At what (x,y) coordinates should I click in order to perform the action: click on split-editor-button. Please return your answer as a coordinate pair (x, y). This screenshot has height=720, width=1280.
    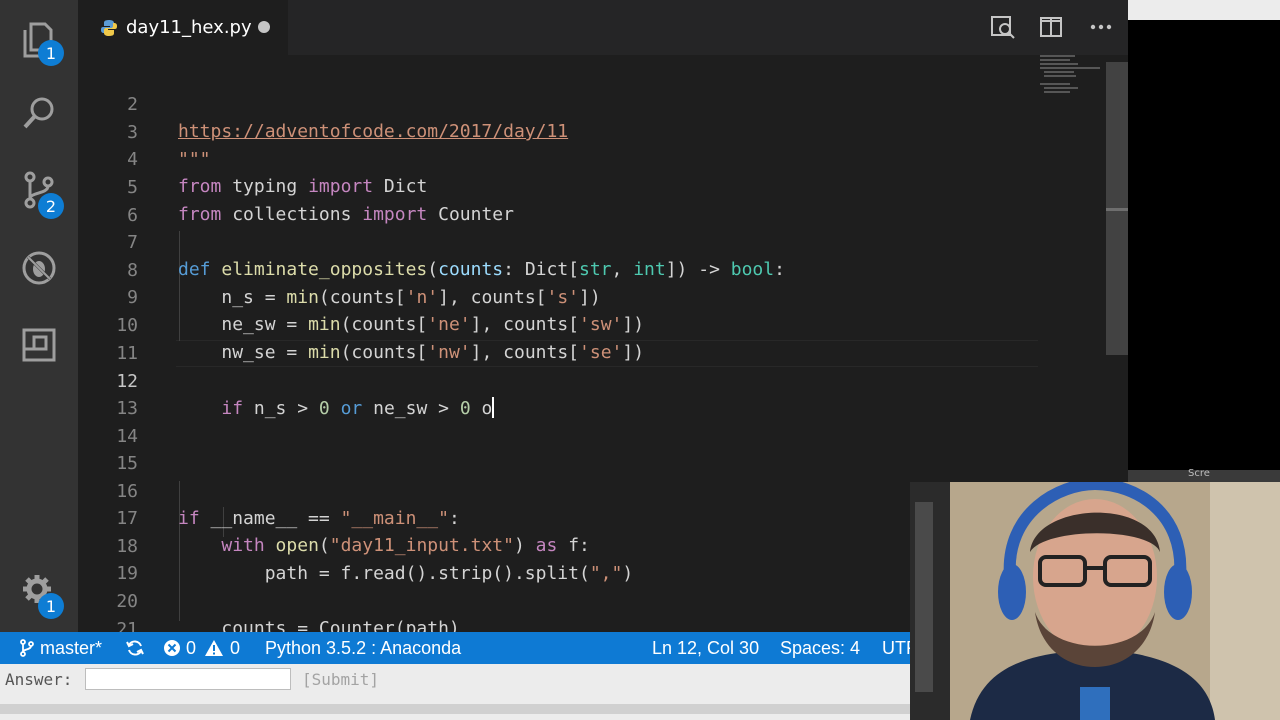
    Looking at the image, I should click on (1051, 27).